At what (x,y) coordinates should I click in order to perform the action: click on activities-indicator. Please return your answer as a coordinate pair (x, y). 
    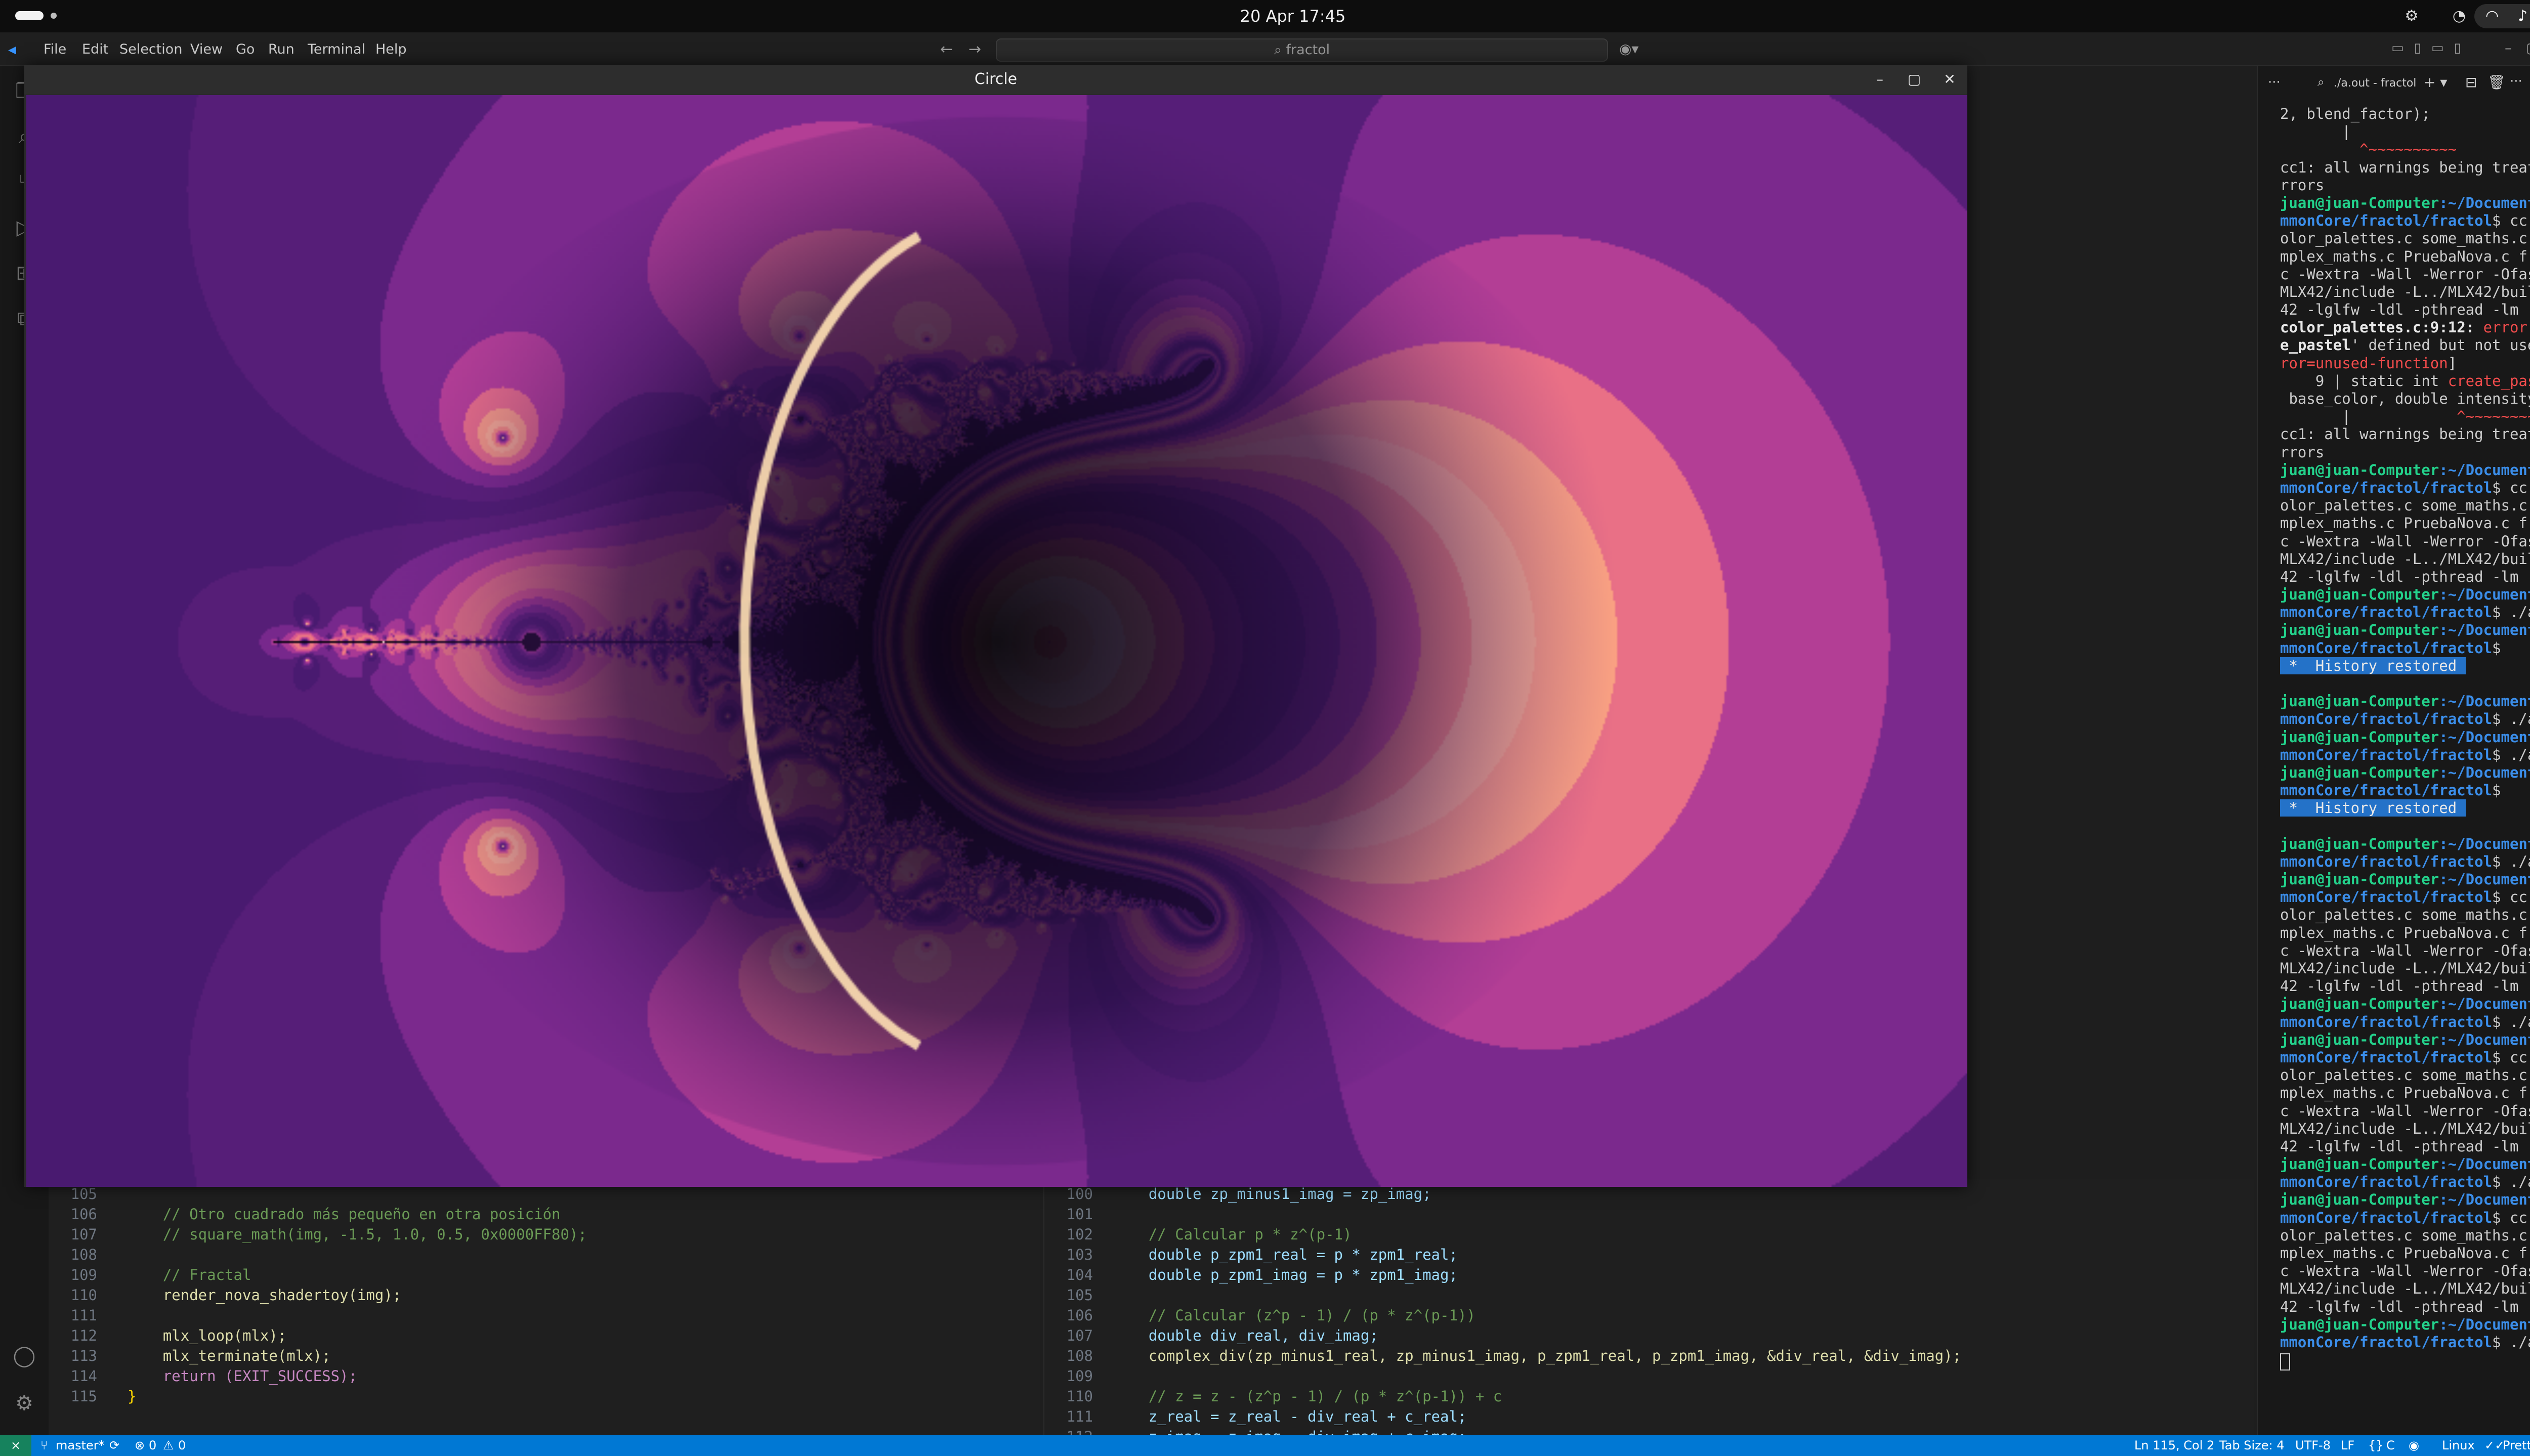
    Looking at the image, I should click on (29, 16).